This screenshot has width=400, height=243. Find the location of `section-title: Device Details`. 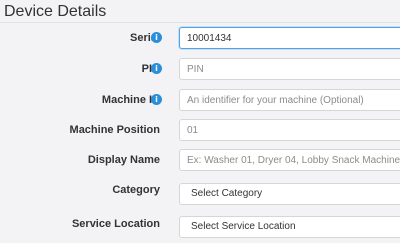

section-title: Device Details is located at coordinates (55, 11).